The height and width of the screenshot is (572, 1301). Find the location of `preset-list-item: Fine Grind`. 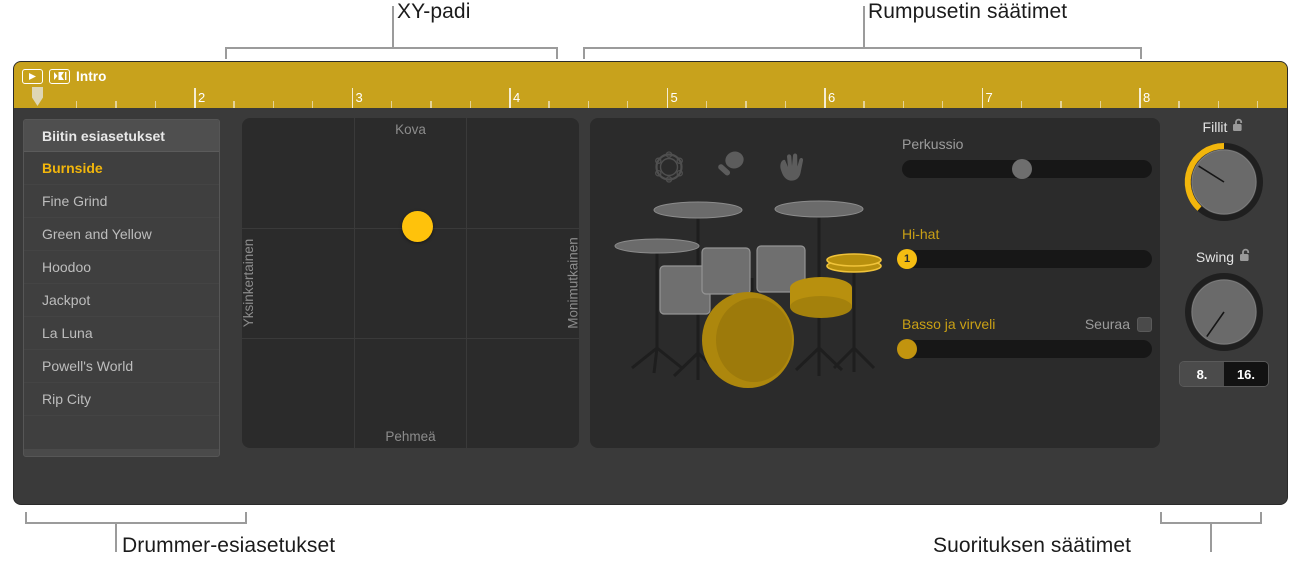

preset-list-item: Fine Grind is located at coordinates (121, 201).